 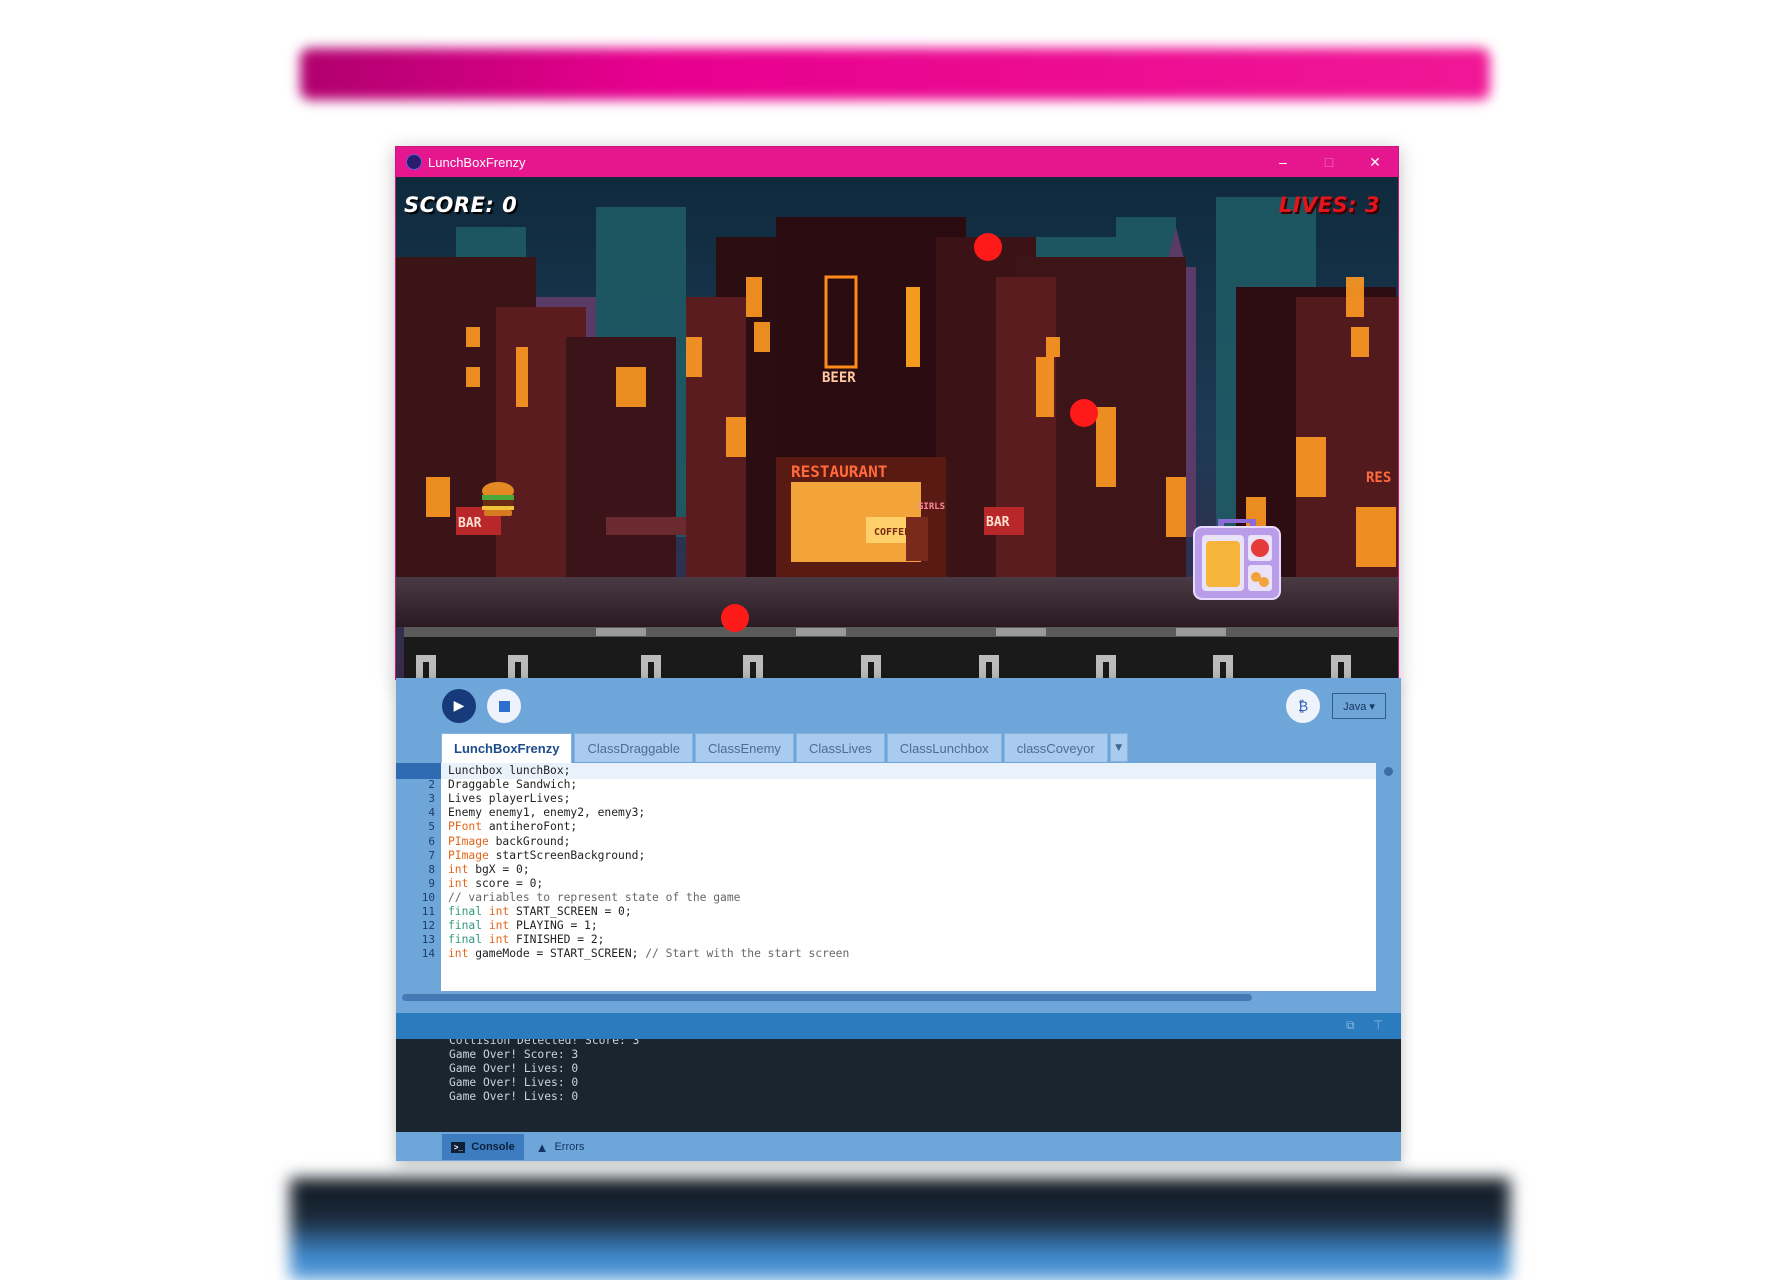 I want to click on conveyor-belt, so click(x=901, y=653).